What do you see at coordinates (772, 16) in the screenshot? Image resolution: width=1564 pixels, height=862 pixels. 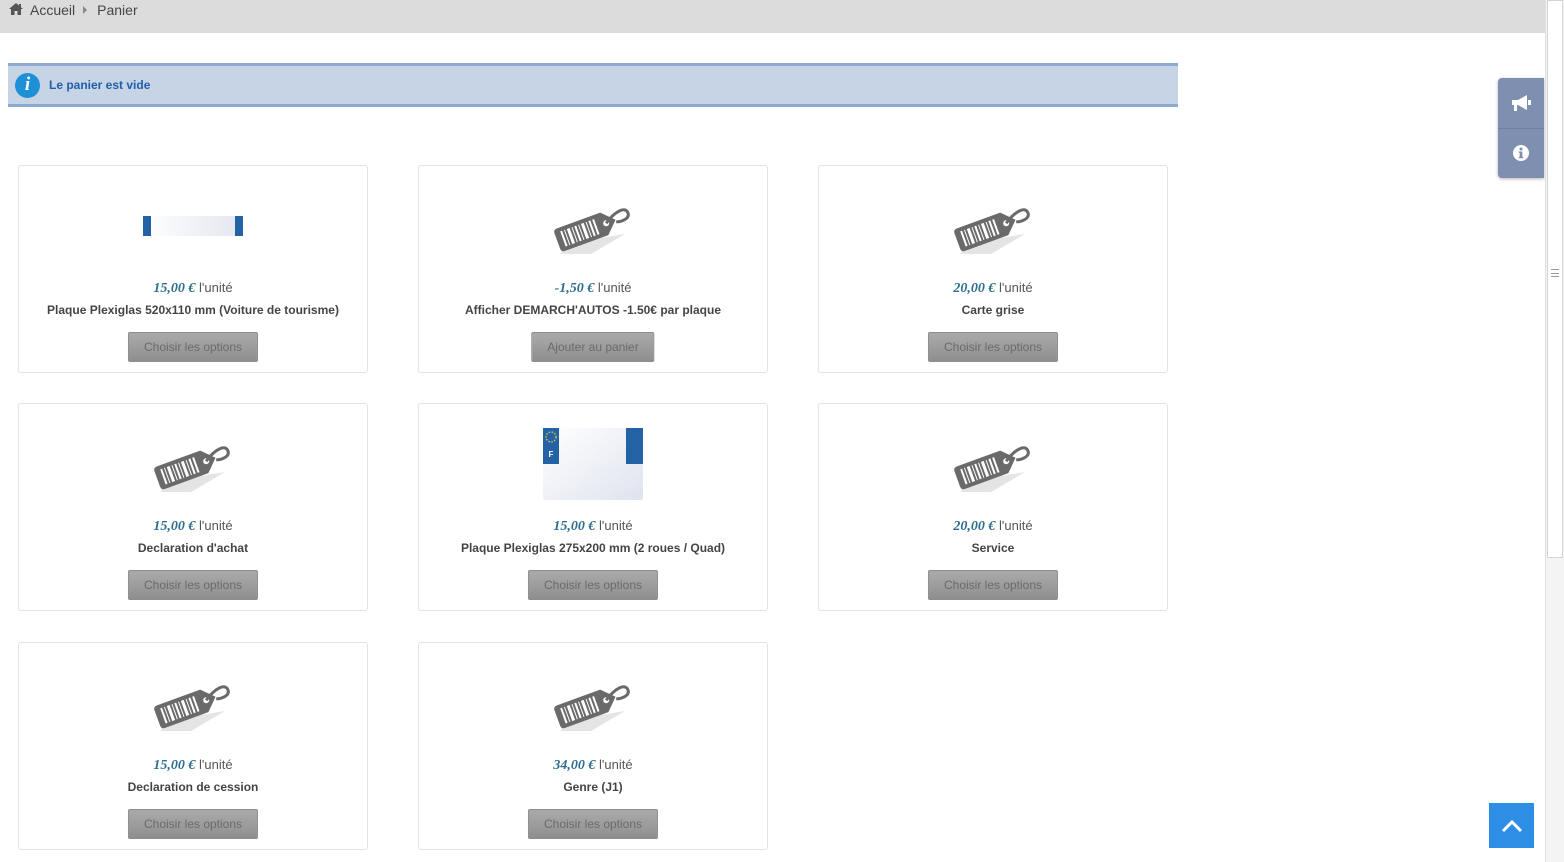 I see `breadcrumb: Accueil Panier` at bounding box center [772, 16].